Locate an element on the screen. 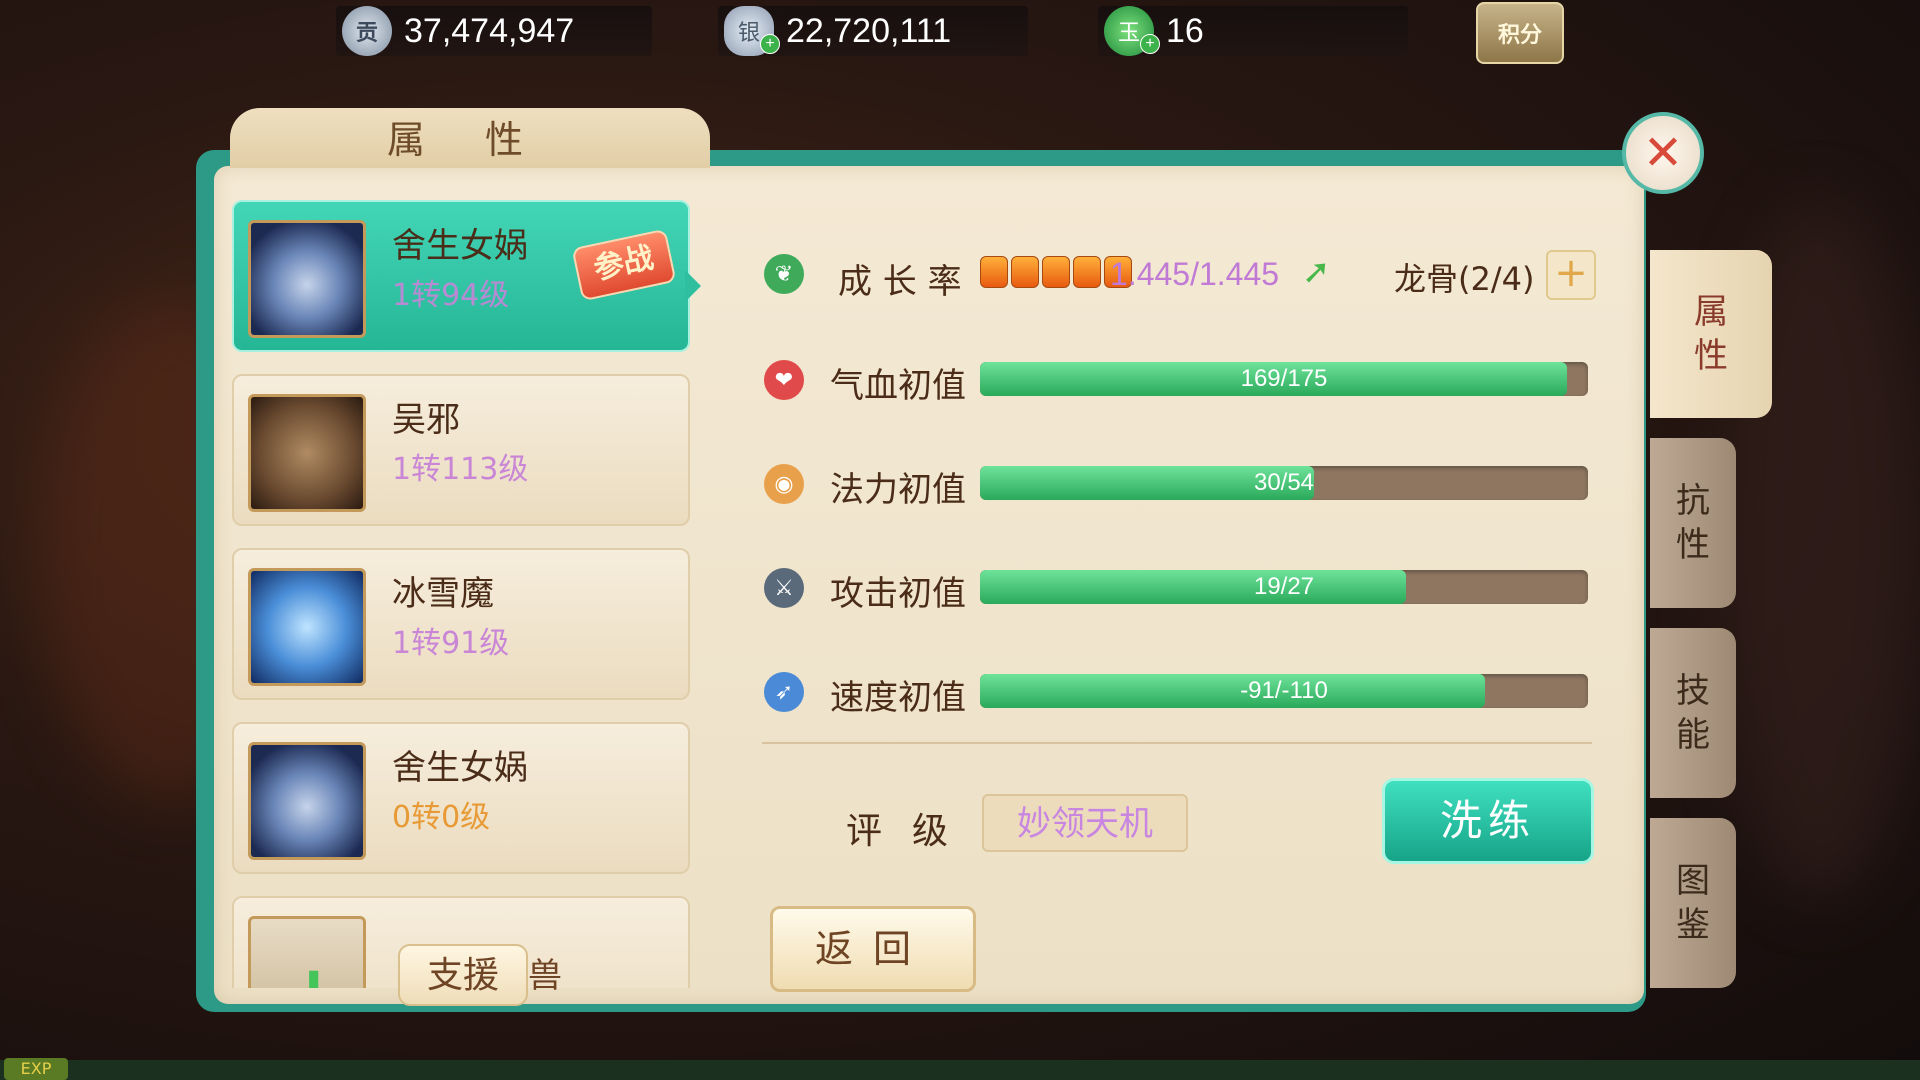 Image resolution: width=1920 pixels, height=1080 pixels. pet-level: 0转0级 is located at coordinates (441, 817).